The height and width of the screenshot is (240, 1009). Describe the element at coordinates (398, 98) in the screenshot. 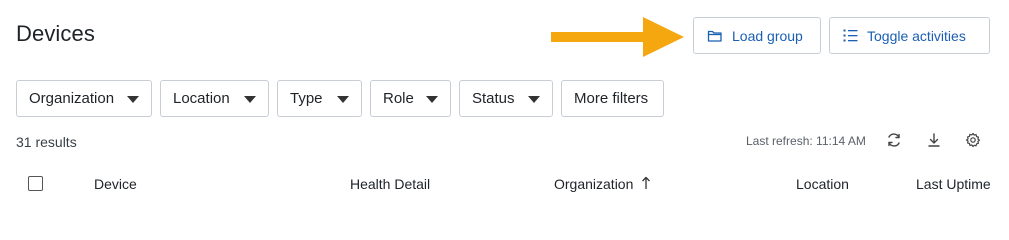

I see `filter-label: Role` at that location.